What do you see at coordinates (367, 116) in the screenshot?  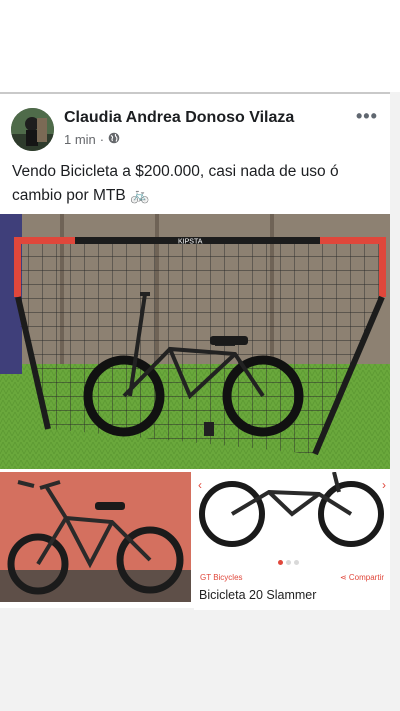 I see `more-options-icon: •••` at bounding box center [367, 116].